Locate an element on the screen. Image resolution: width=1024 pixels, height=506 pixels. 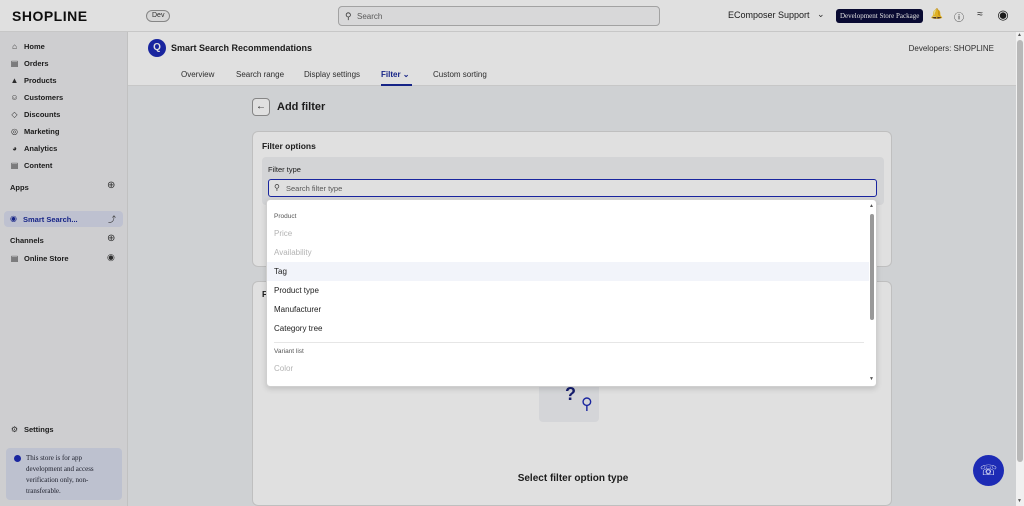
sidebar-item-home: ⌂ Home is located at coordinates (27, 46).